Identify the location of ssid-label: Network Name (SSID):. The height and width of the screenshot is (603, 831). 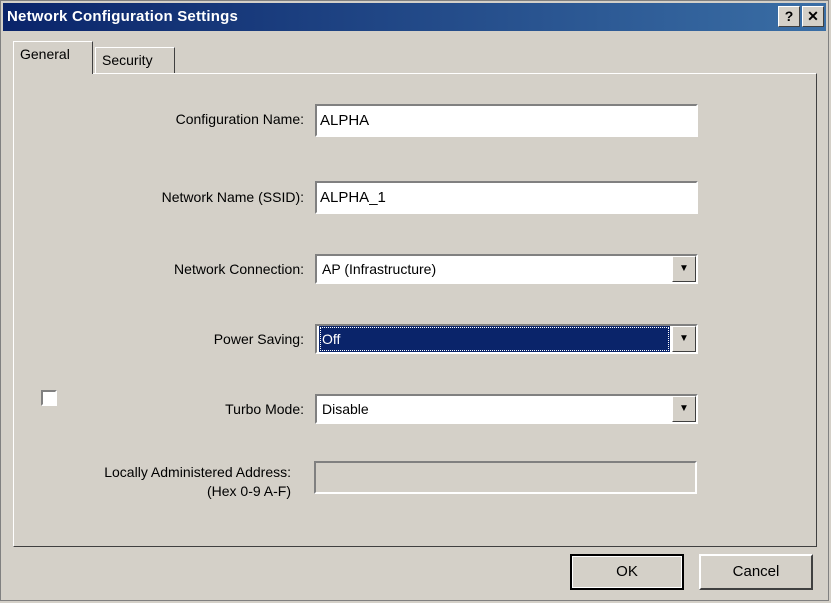
(232, 197).